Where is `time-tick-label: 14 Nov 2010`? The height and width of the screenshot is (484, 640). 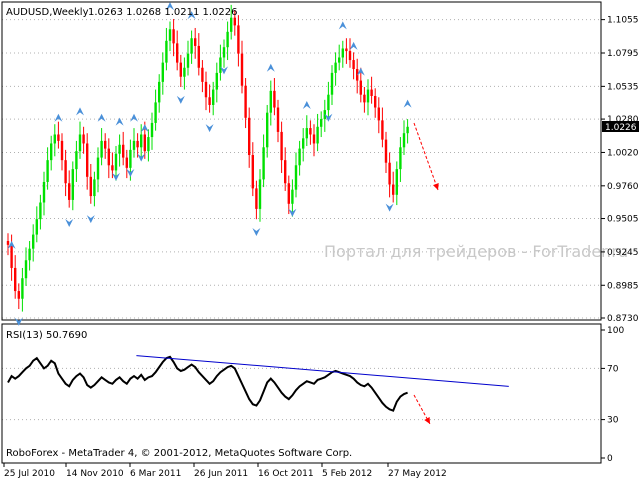 time-tick-label: 14 Nov 2010 is located at coordinates (95, 474).